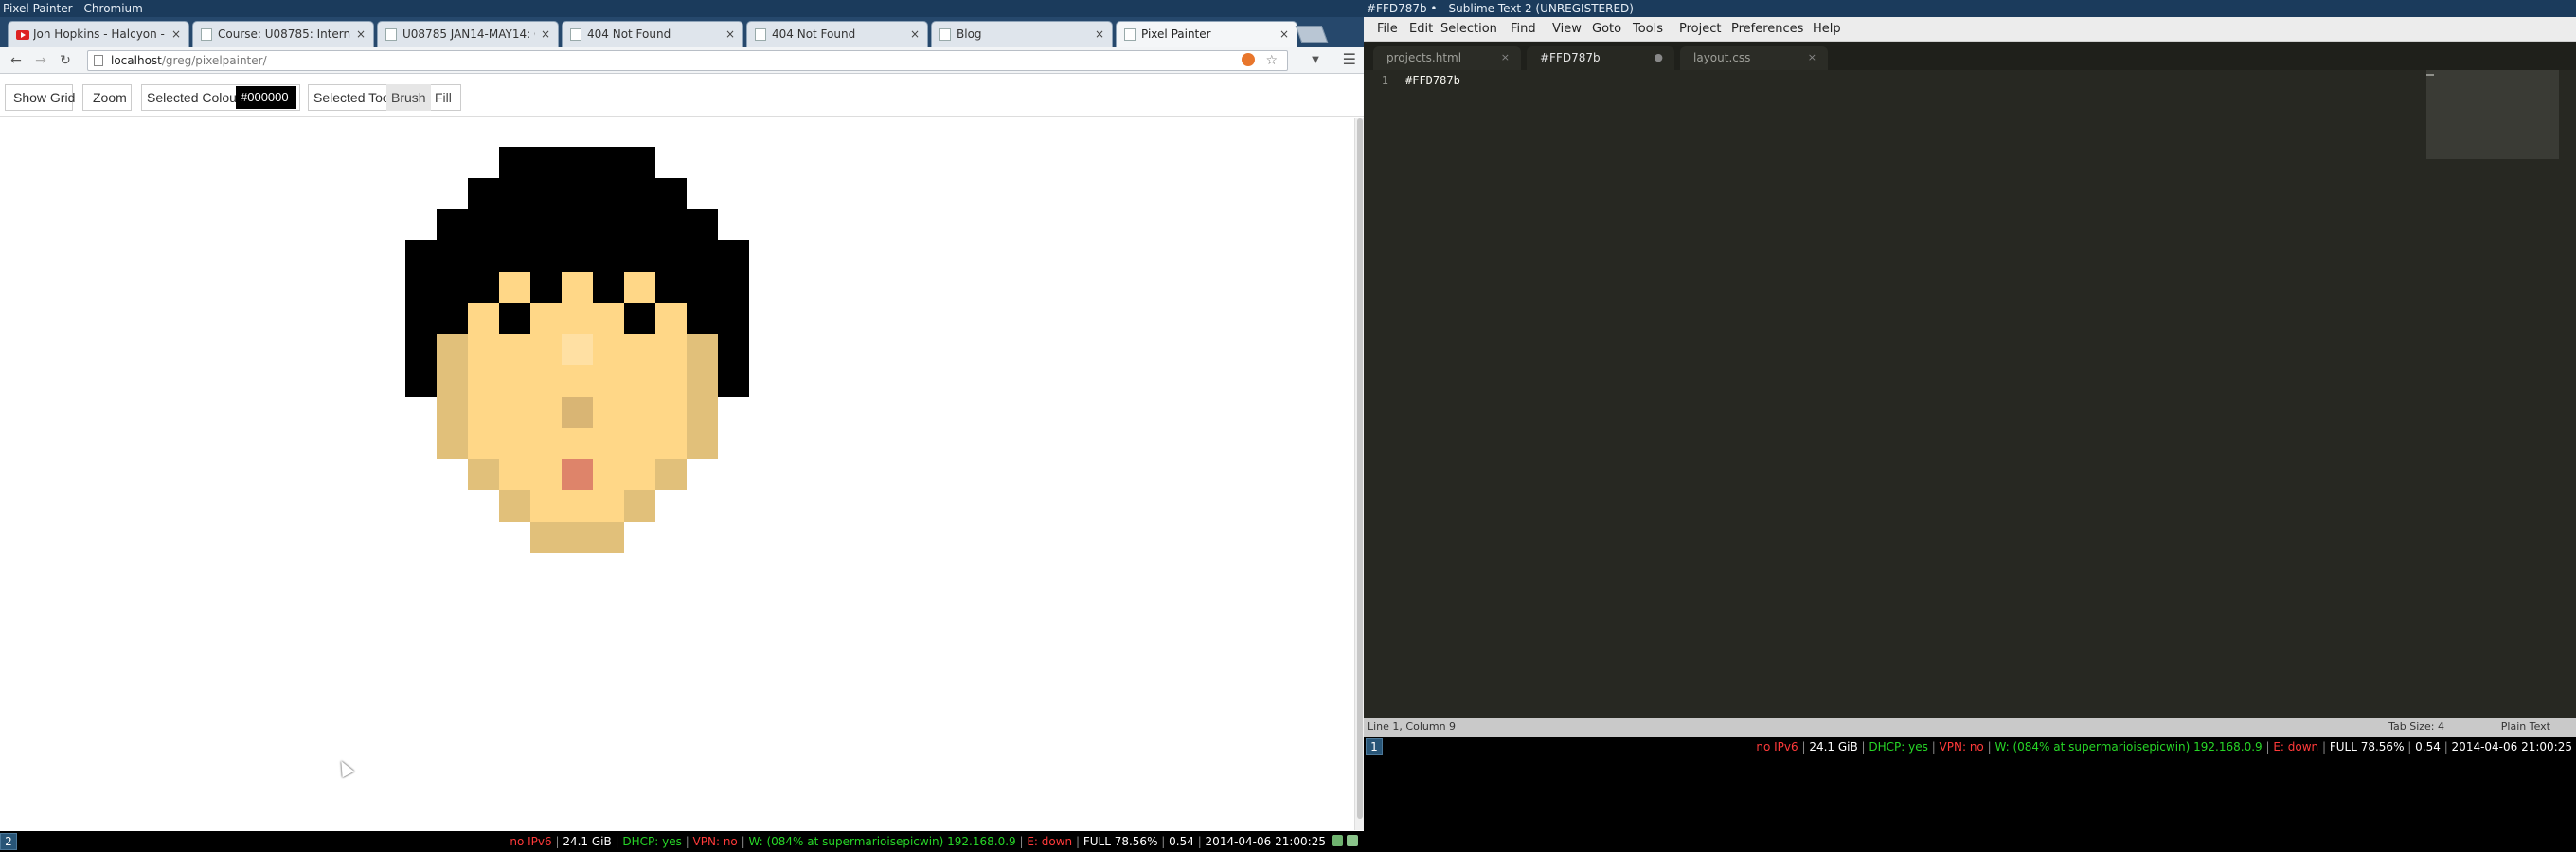 The height and width of the screenshot is (852, 2576). I want to click on brush-tool-button: Brush, so click(408, 97).